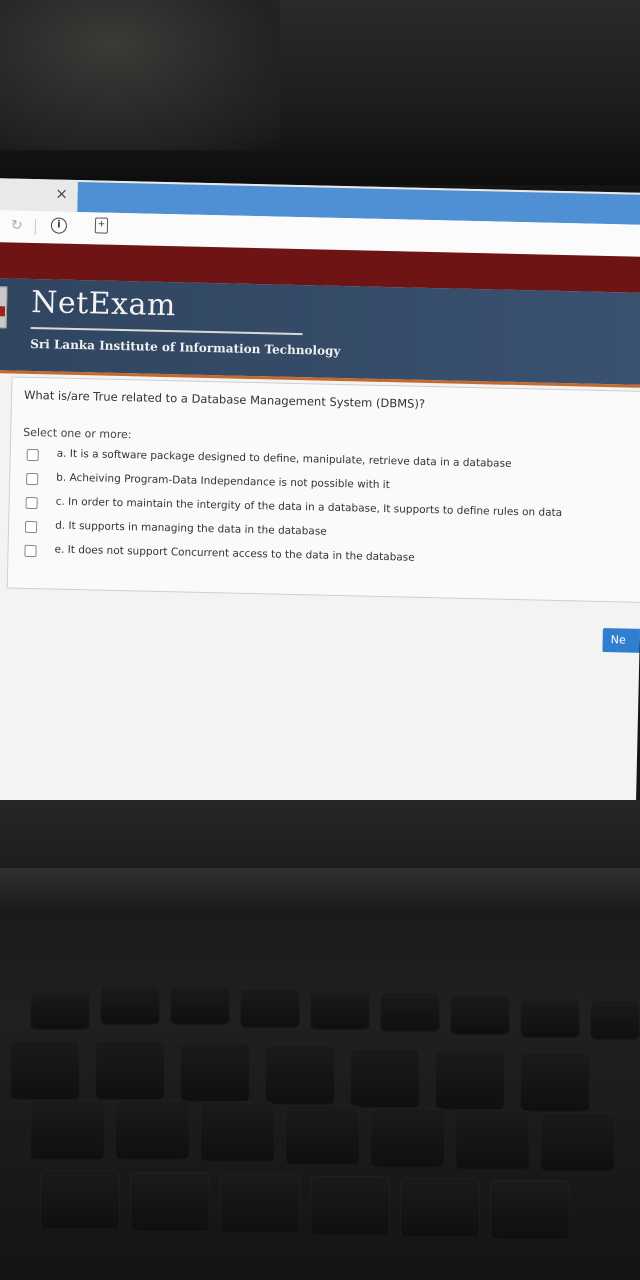 This screenshot has height=1280, width=640. I want to click on page-icon: +, so click(101, 225).